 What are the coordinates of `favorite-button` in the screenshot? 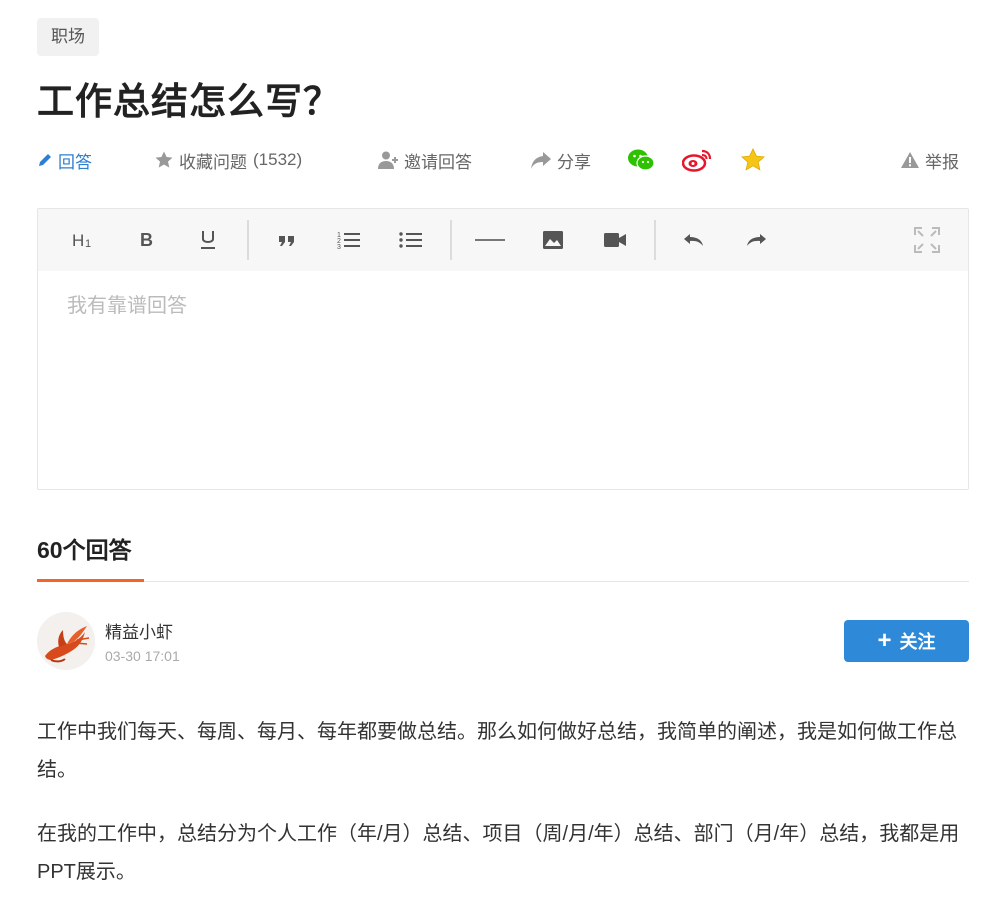 It's located at (755, 160).